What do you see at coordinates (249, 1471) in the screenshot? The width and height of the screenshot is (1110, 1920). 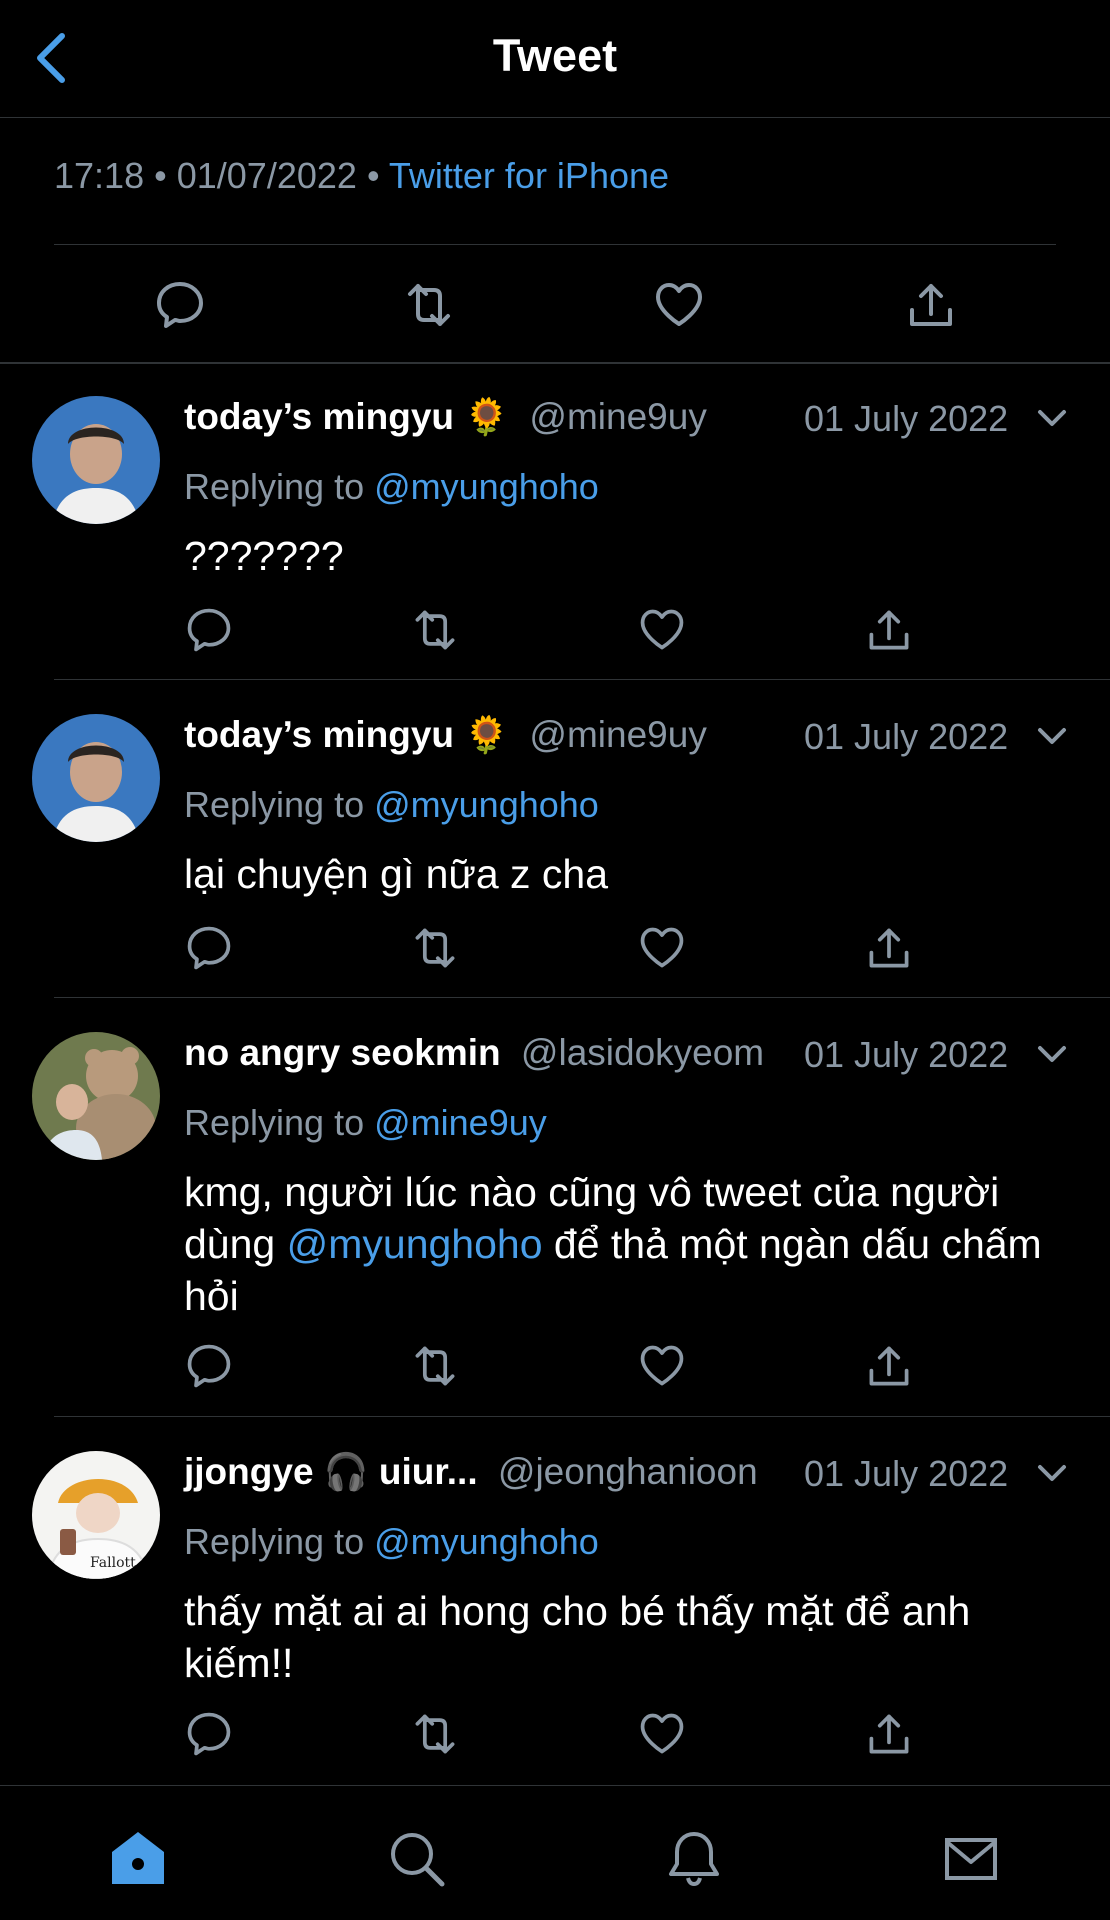 I see `display-name: jjongye` at bounding box center [249, 1471].